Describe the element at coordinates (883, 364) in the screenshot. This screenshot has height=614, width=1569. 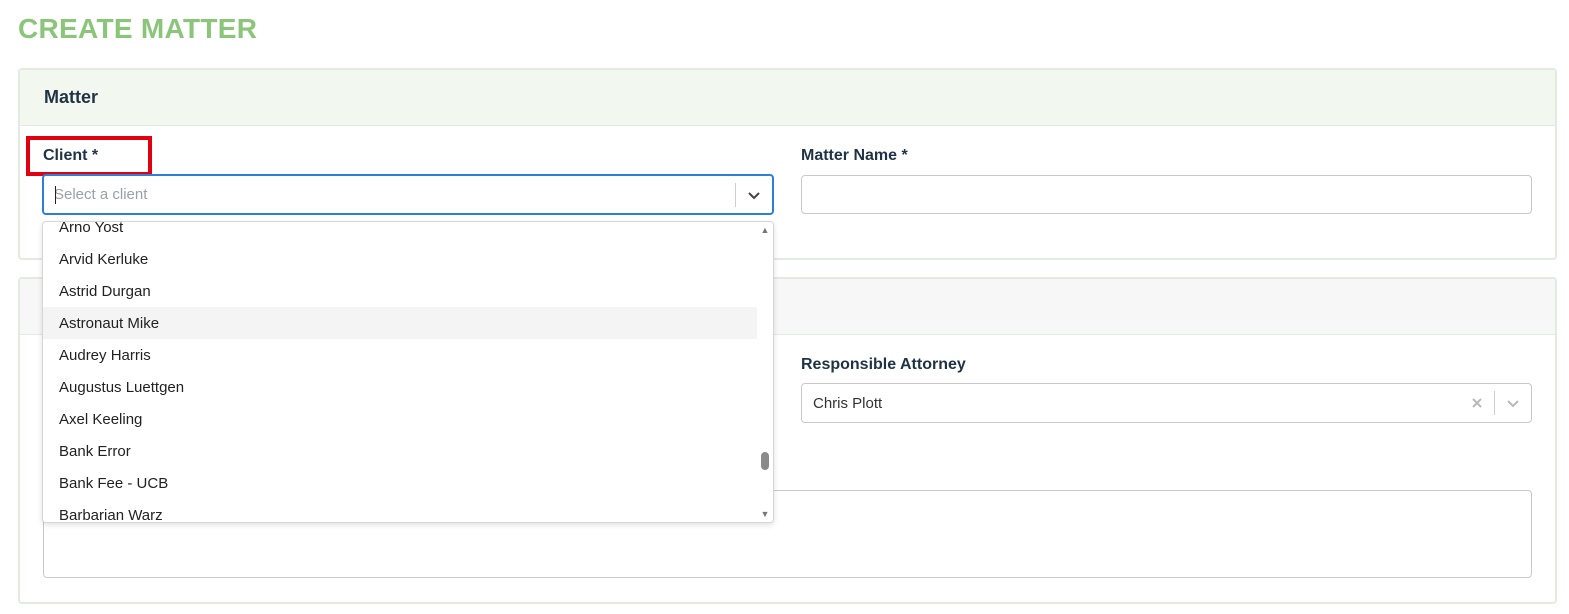
I see `responsible-attorney-label: Responsible Attorney` at that location.